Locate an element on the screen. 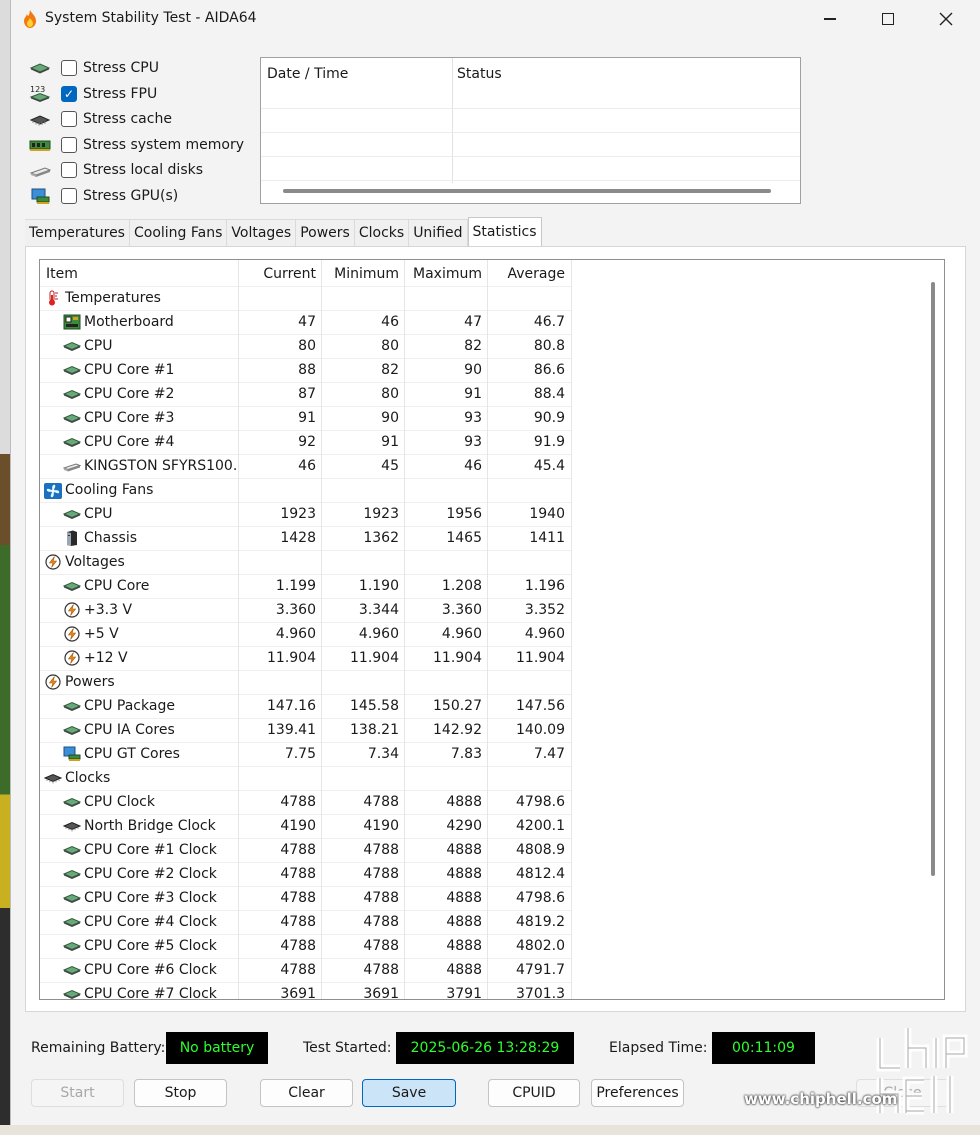 This screenshot has height=1135, width=980. table-row: CPU 80 80 82 80.8 is located at coordinates (482, 346).